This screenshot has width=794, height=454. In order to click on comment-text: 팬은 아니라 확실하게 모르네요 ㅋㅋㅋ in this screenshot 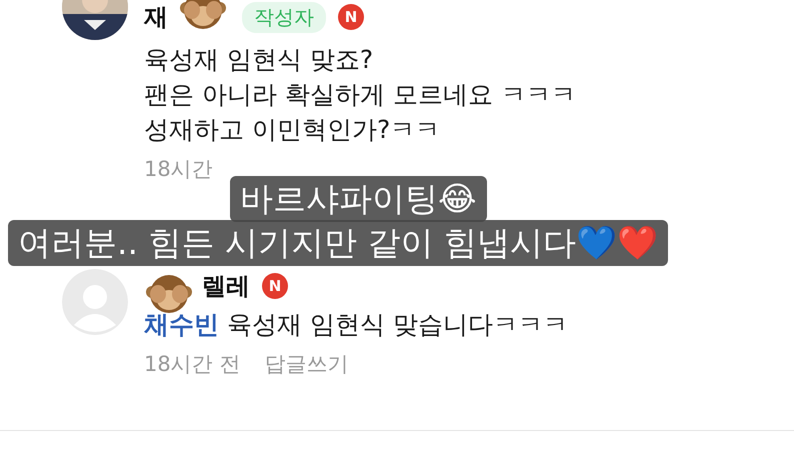, I will do `click(360, 95)`.